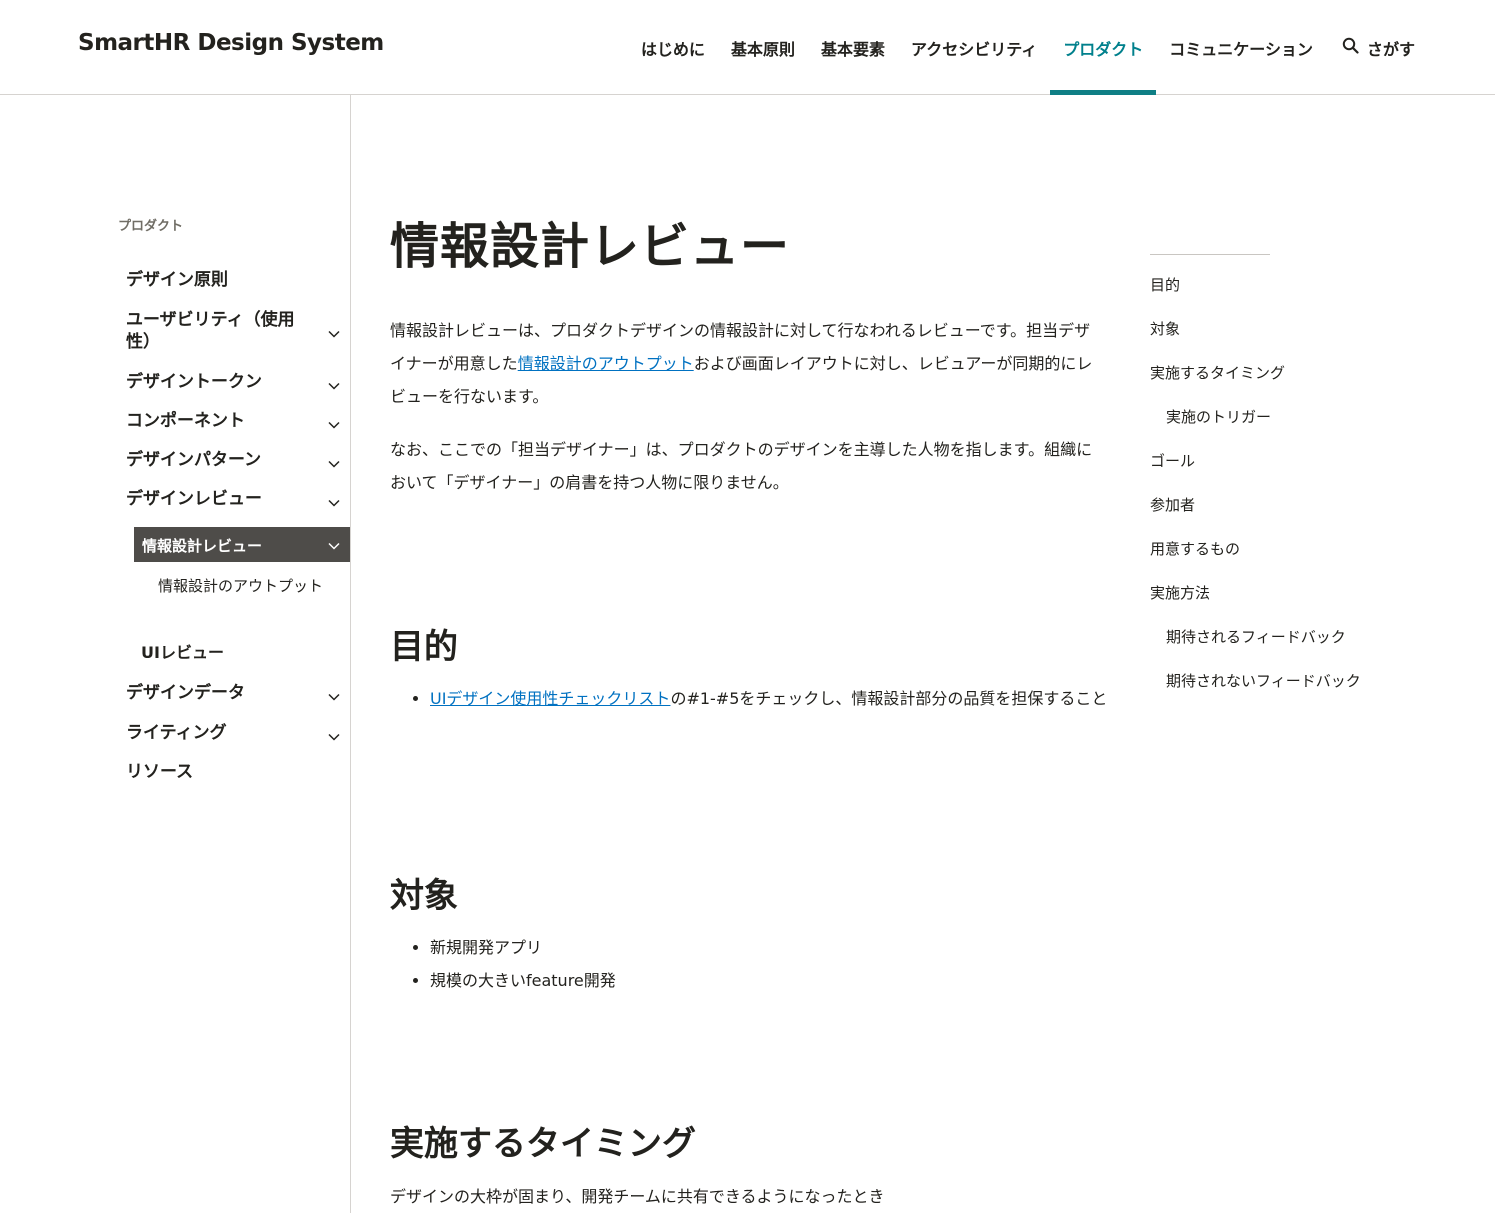 The width and height of the screenshot is (1495, 1213). Describe the element at coordinates (238, 280) in the screenshot. I see `sidebar-item-design-principles: デザイン原則` at that location.